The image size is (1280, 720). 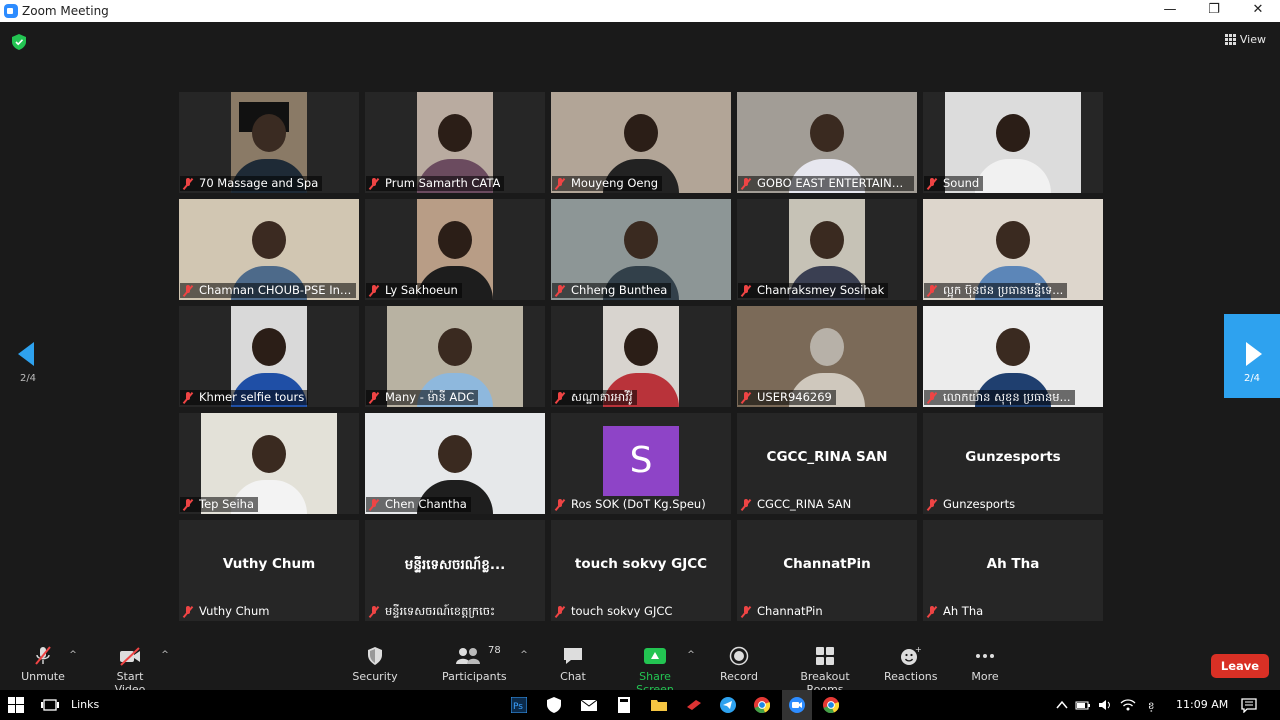 What do you see at coordinates (615, 183) in the screenshot?
I see `participant-name: Mouyeng Oeng` at bounding box center [615, 183].